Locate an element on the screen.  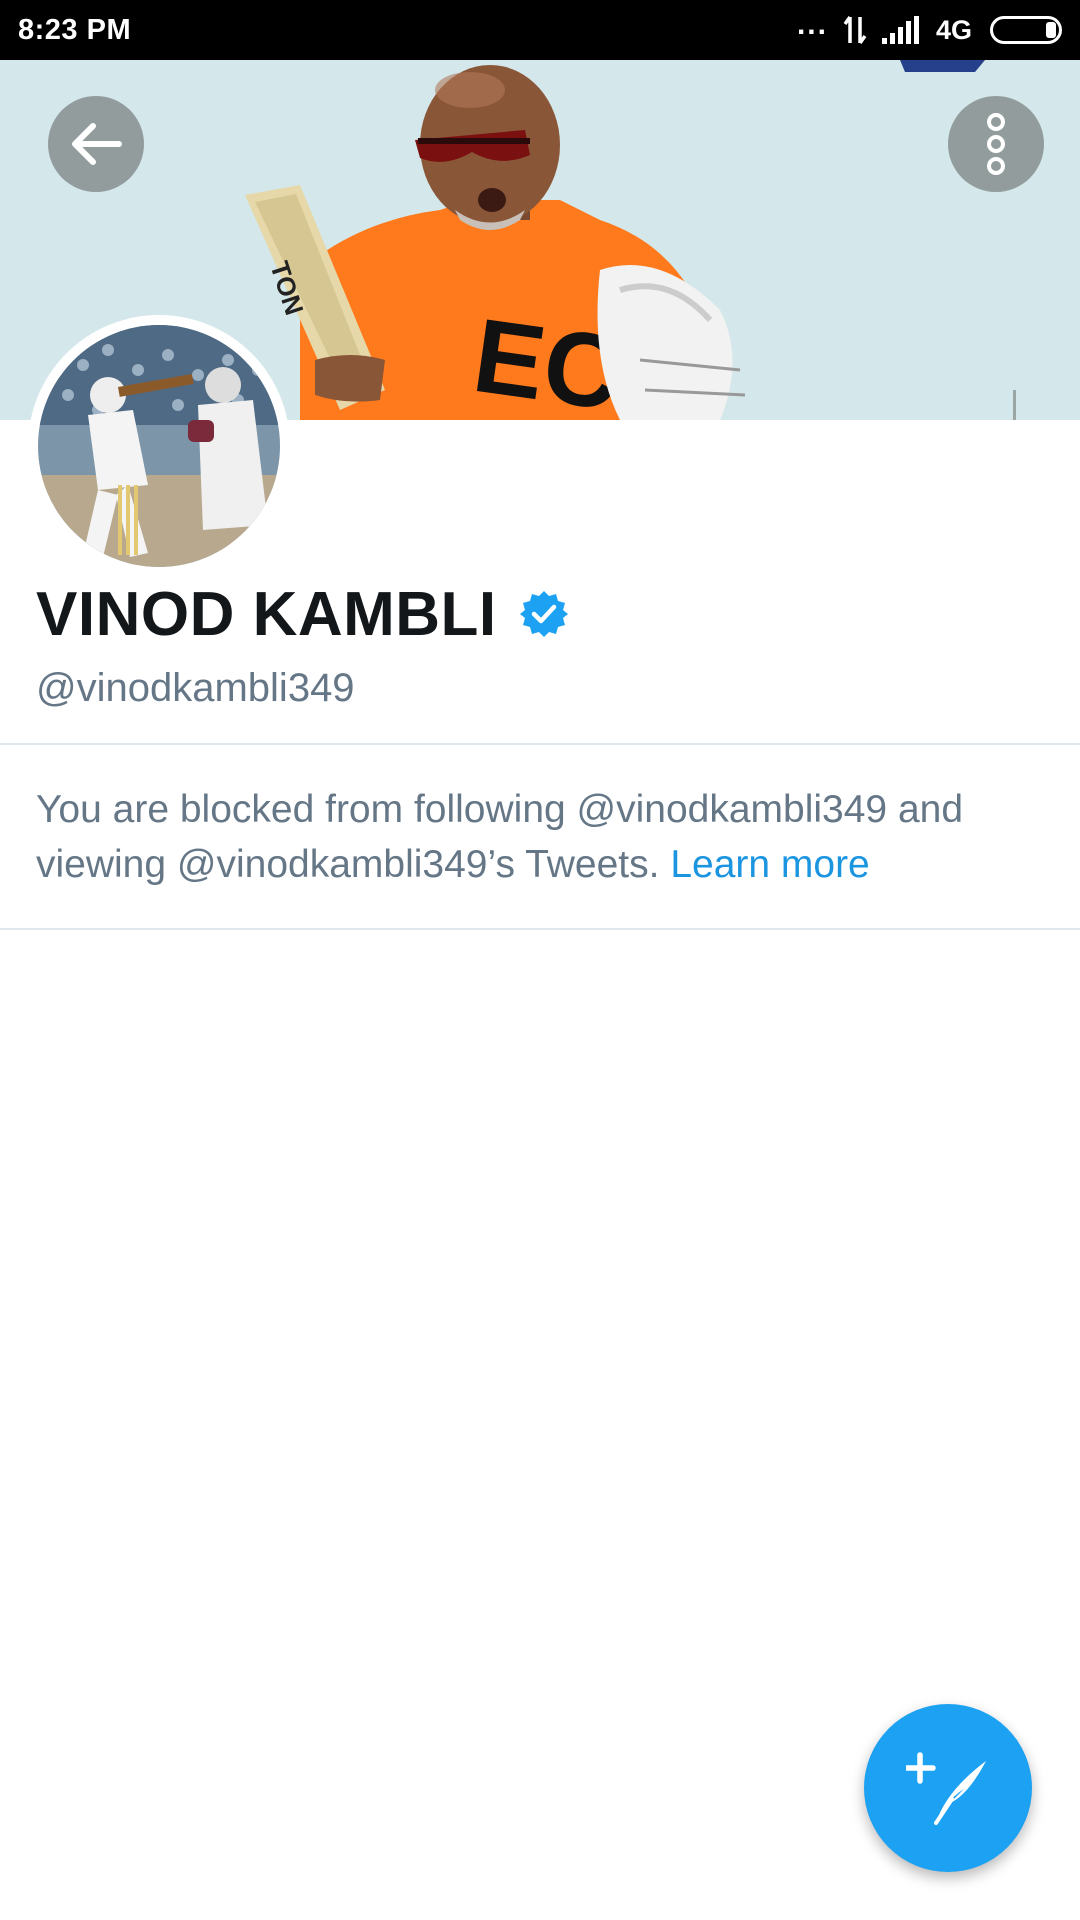
arrow-left-icon is located at coordinates (97, 144).